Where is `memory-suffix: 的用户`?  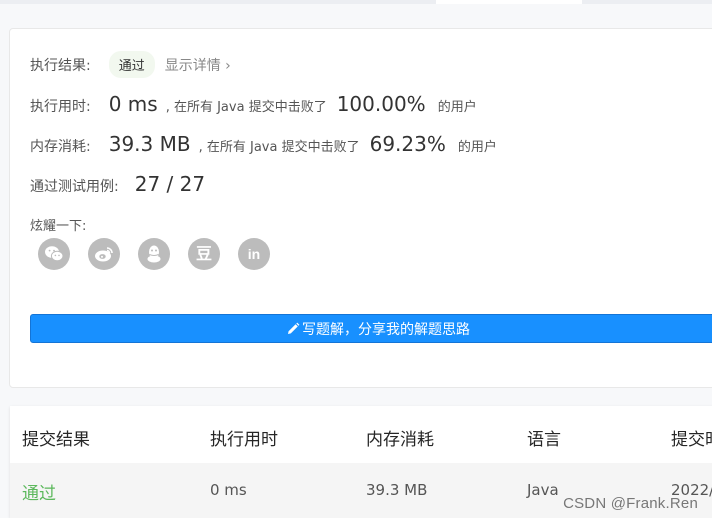 memory-suffix: 的用户 is located at coordinates (477, 147).